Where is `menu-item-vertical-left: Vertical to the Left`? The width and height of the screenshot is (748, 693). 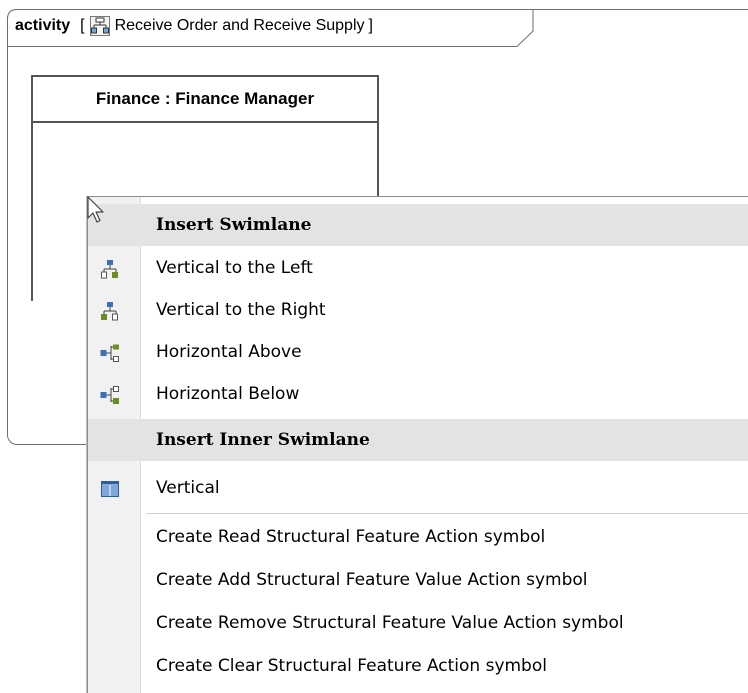 menu-item-vertical-left: Vertical to the Left is located at coordinates (418, 268).